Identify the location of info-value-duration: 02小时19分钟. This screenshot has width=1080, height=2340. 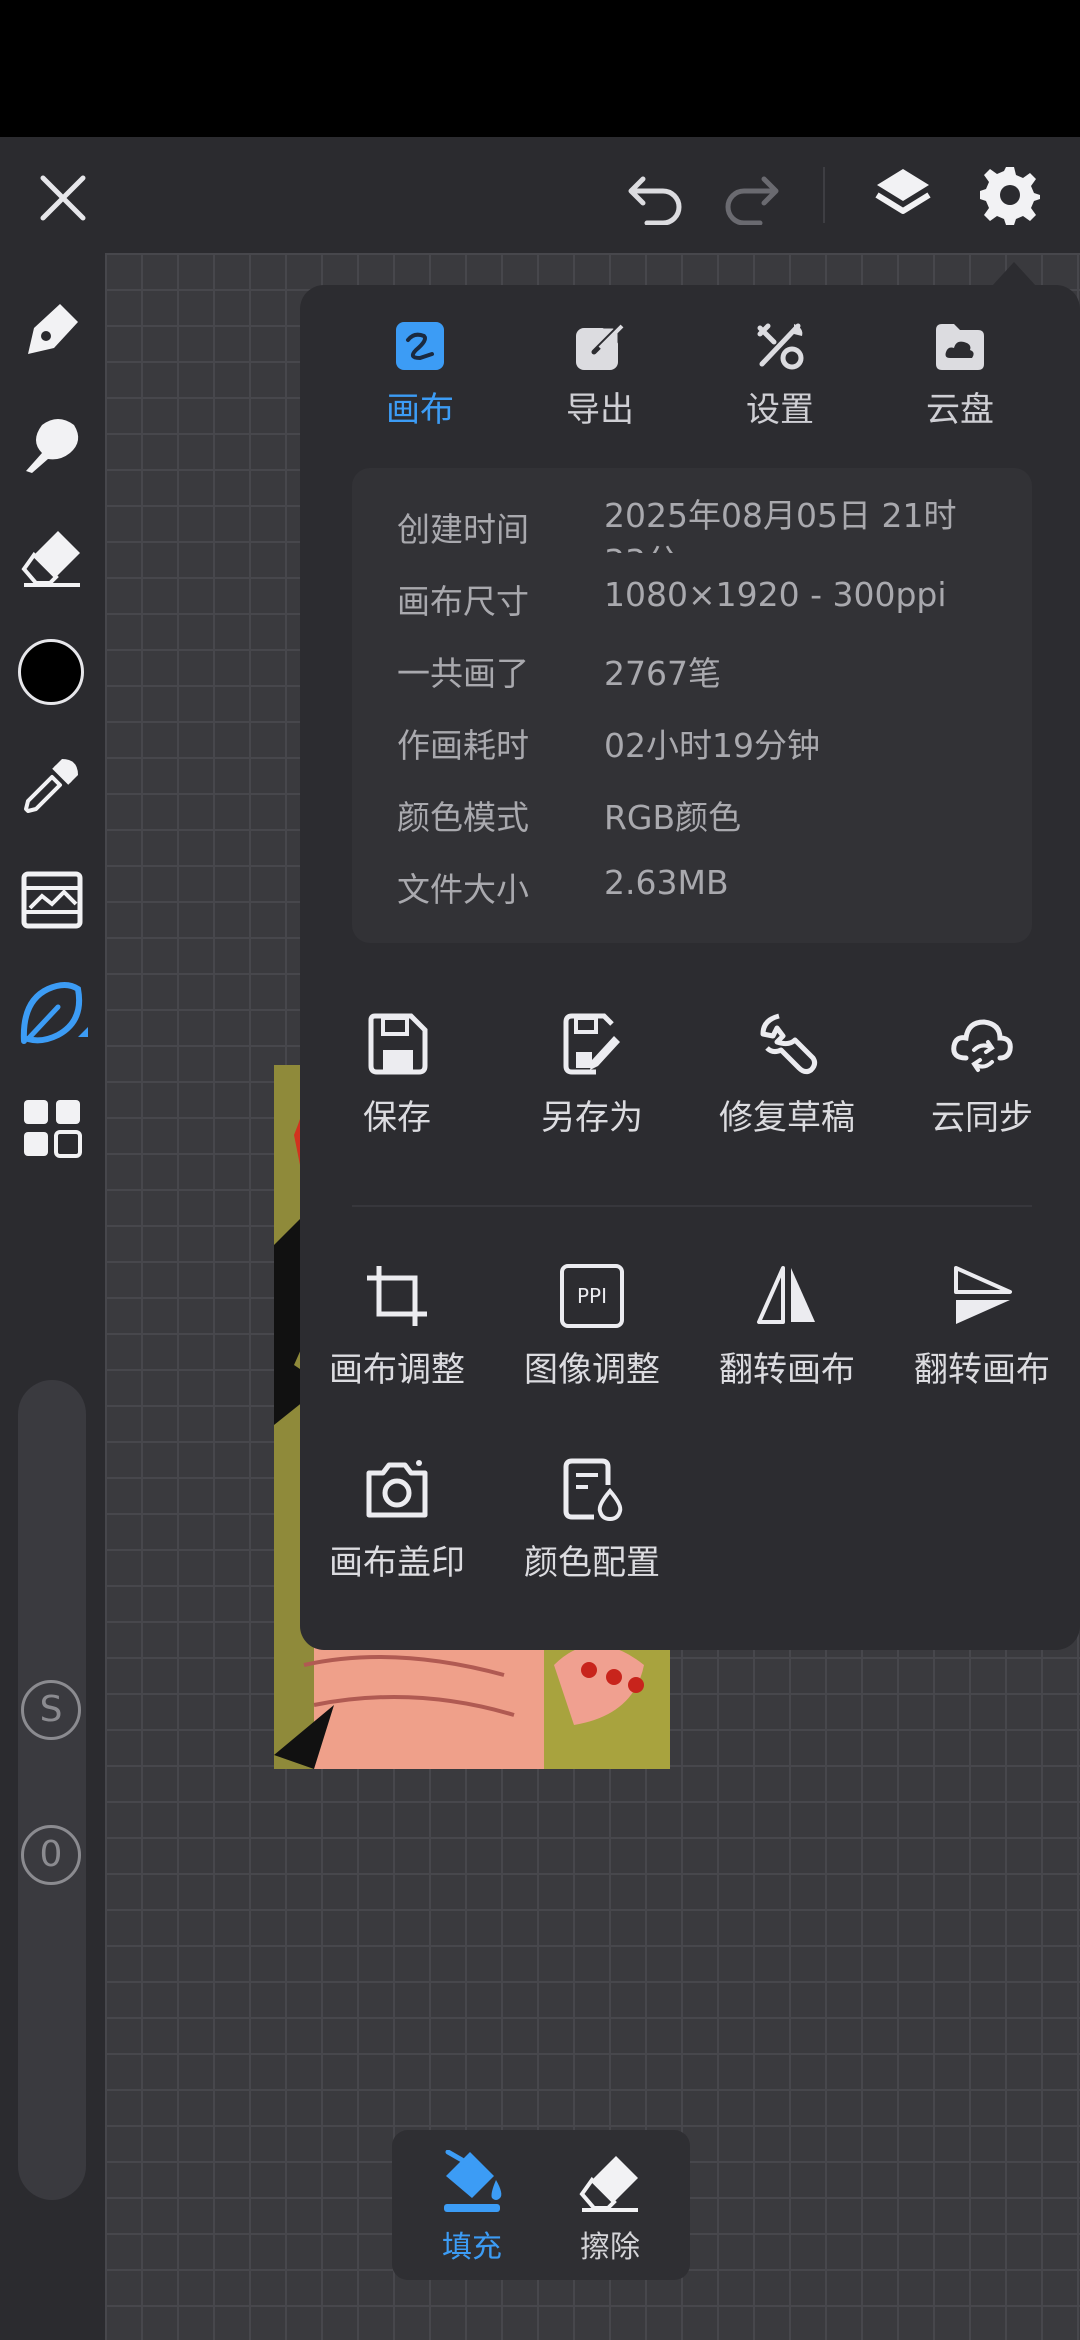
(712, 745).